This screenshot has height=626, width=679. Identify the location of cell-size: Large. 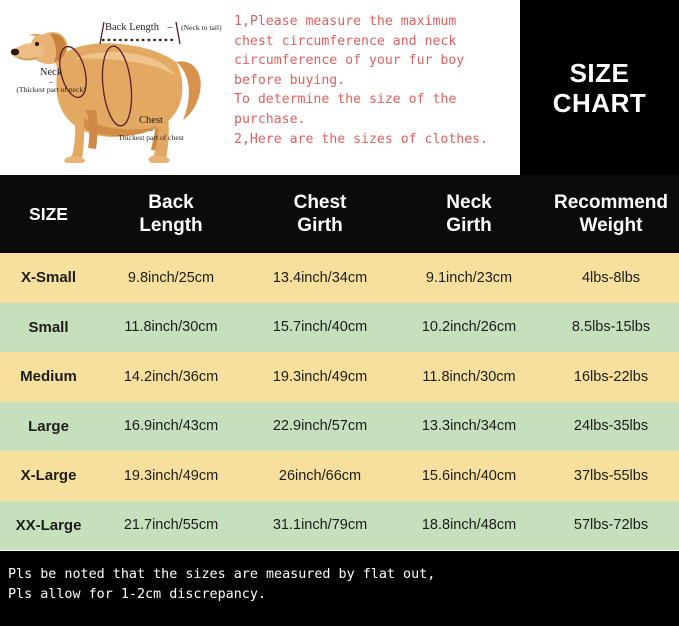
(48, 426).